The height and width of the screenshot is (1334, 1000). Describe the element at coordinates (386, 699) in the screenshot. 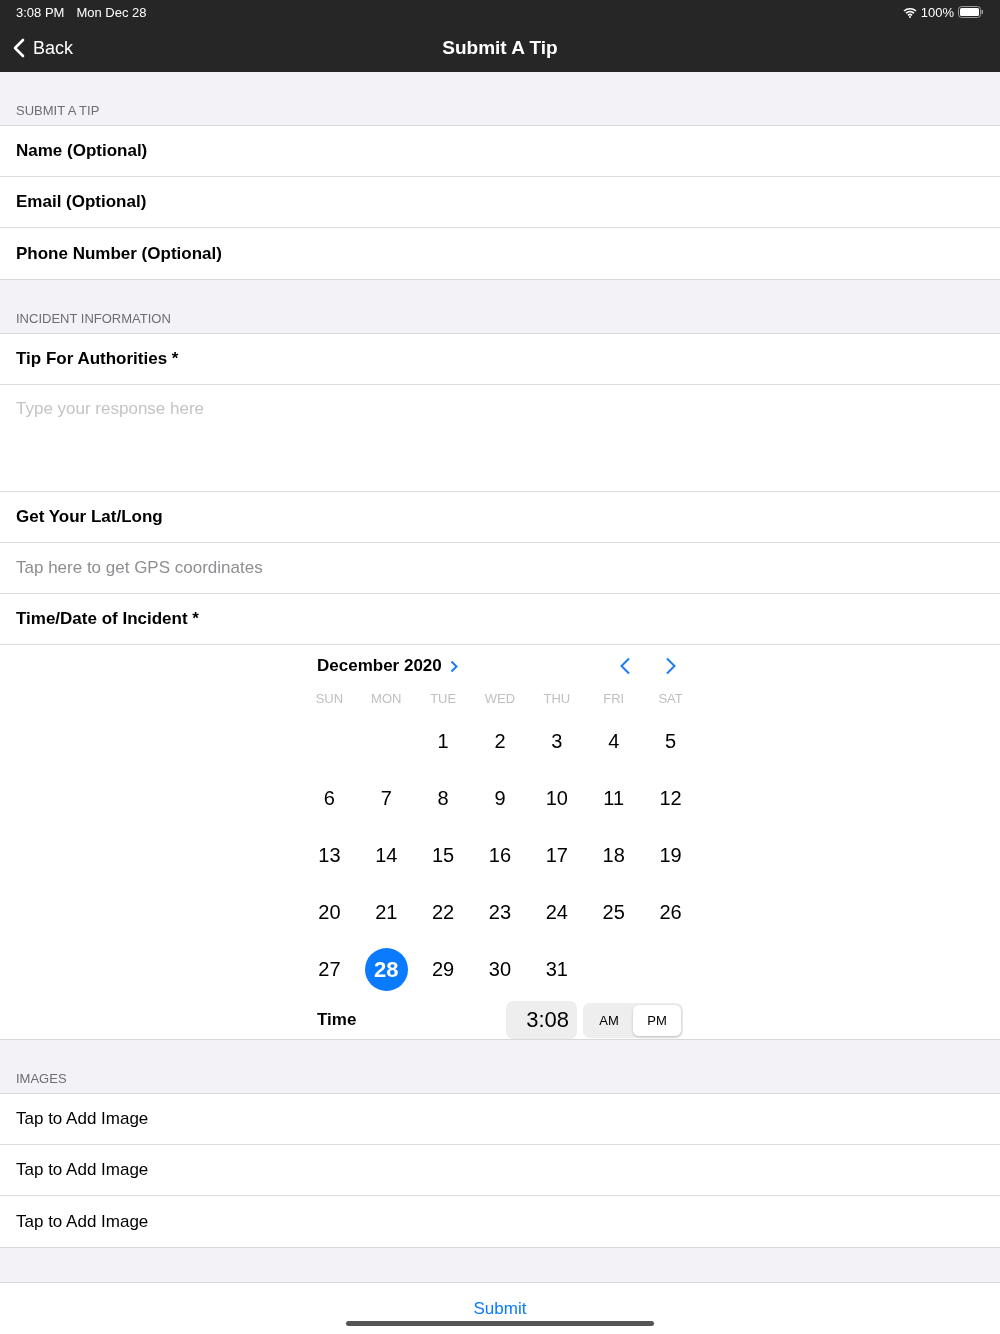

I see `weekday-label: MON` at that location.